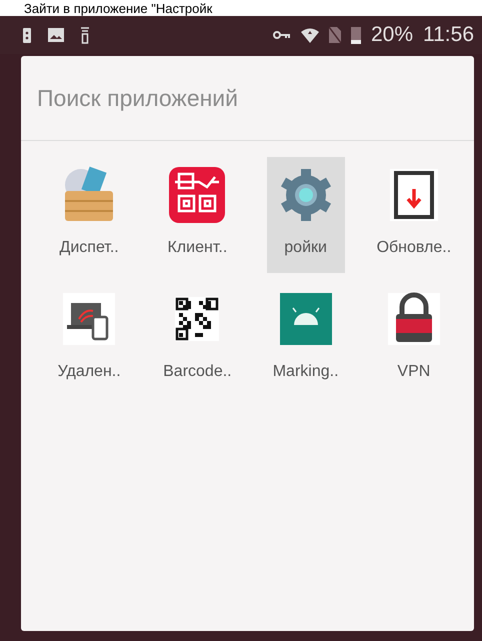 The height and width of the screenshot is (641, 482). What do you see at coordinates (334, 35) in the screenshot?
I see `no-sim-icon` at bounding box center [334, 35].